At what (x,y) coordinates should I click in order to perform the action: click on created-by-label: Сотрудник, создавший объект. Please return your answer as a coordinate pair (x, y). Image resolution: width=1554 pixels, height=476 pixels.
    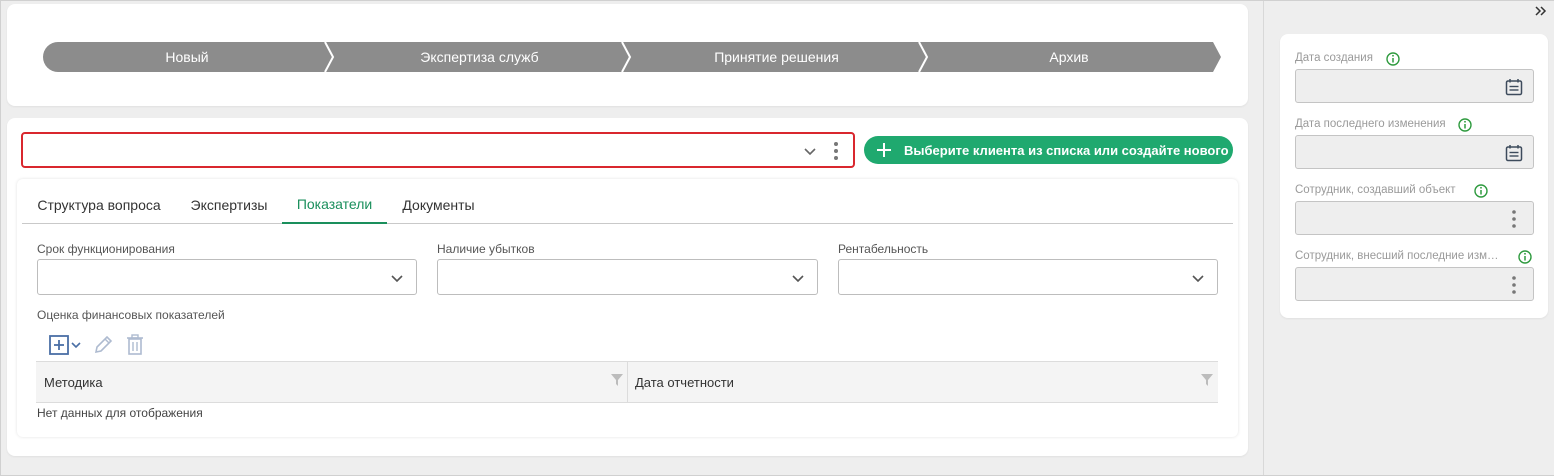
    Looking at the image, I should click on (1375, 190).